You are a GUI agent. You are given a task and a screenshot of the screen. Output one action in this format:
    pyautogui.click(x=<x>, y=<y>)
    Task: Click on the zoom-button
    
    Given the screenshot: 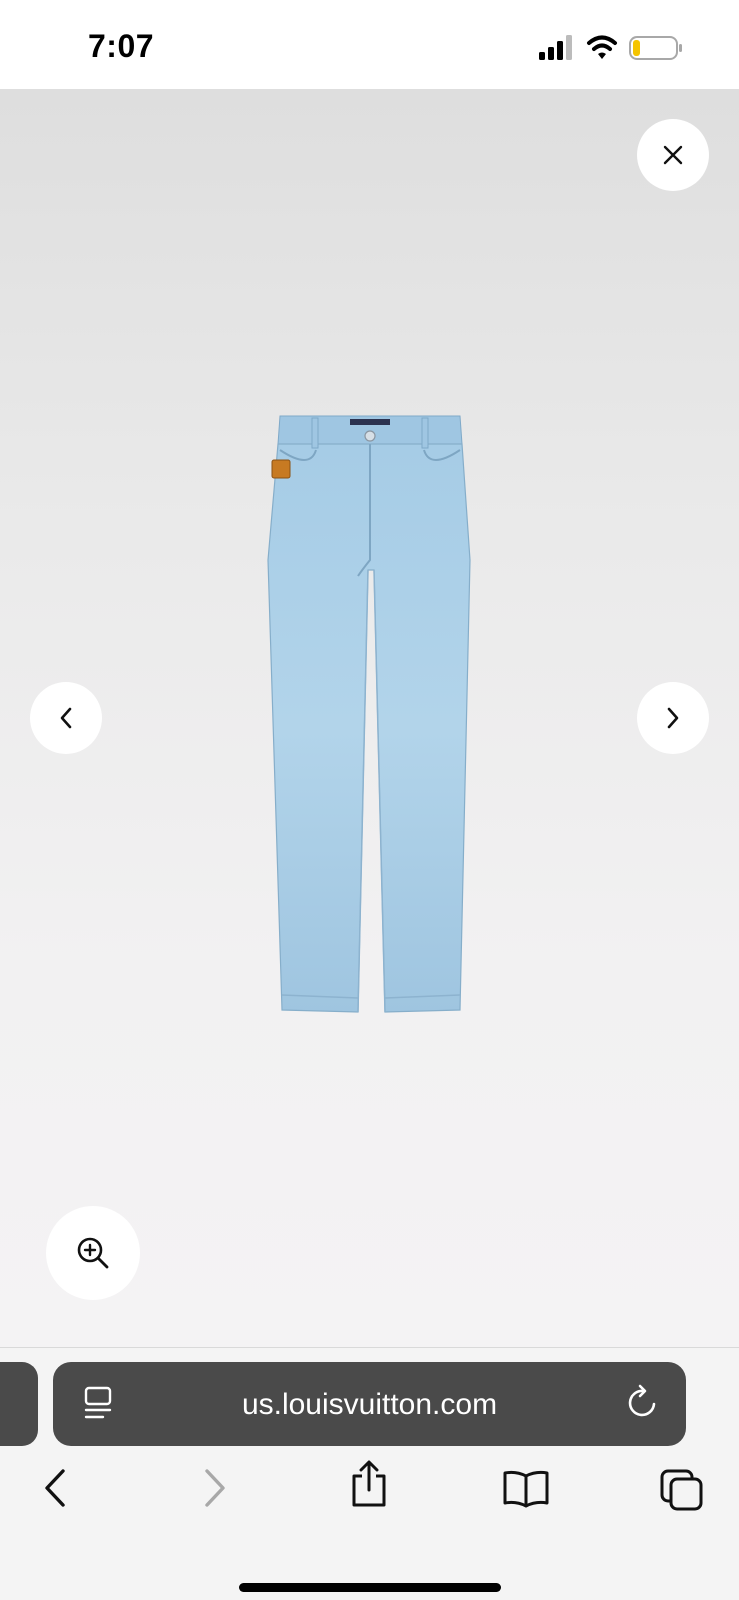 What is the action you would take?
    pyautogui.click(x=93, y=1253)
    